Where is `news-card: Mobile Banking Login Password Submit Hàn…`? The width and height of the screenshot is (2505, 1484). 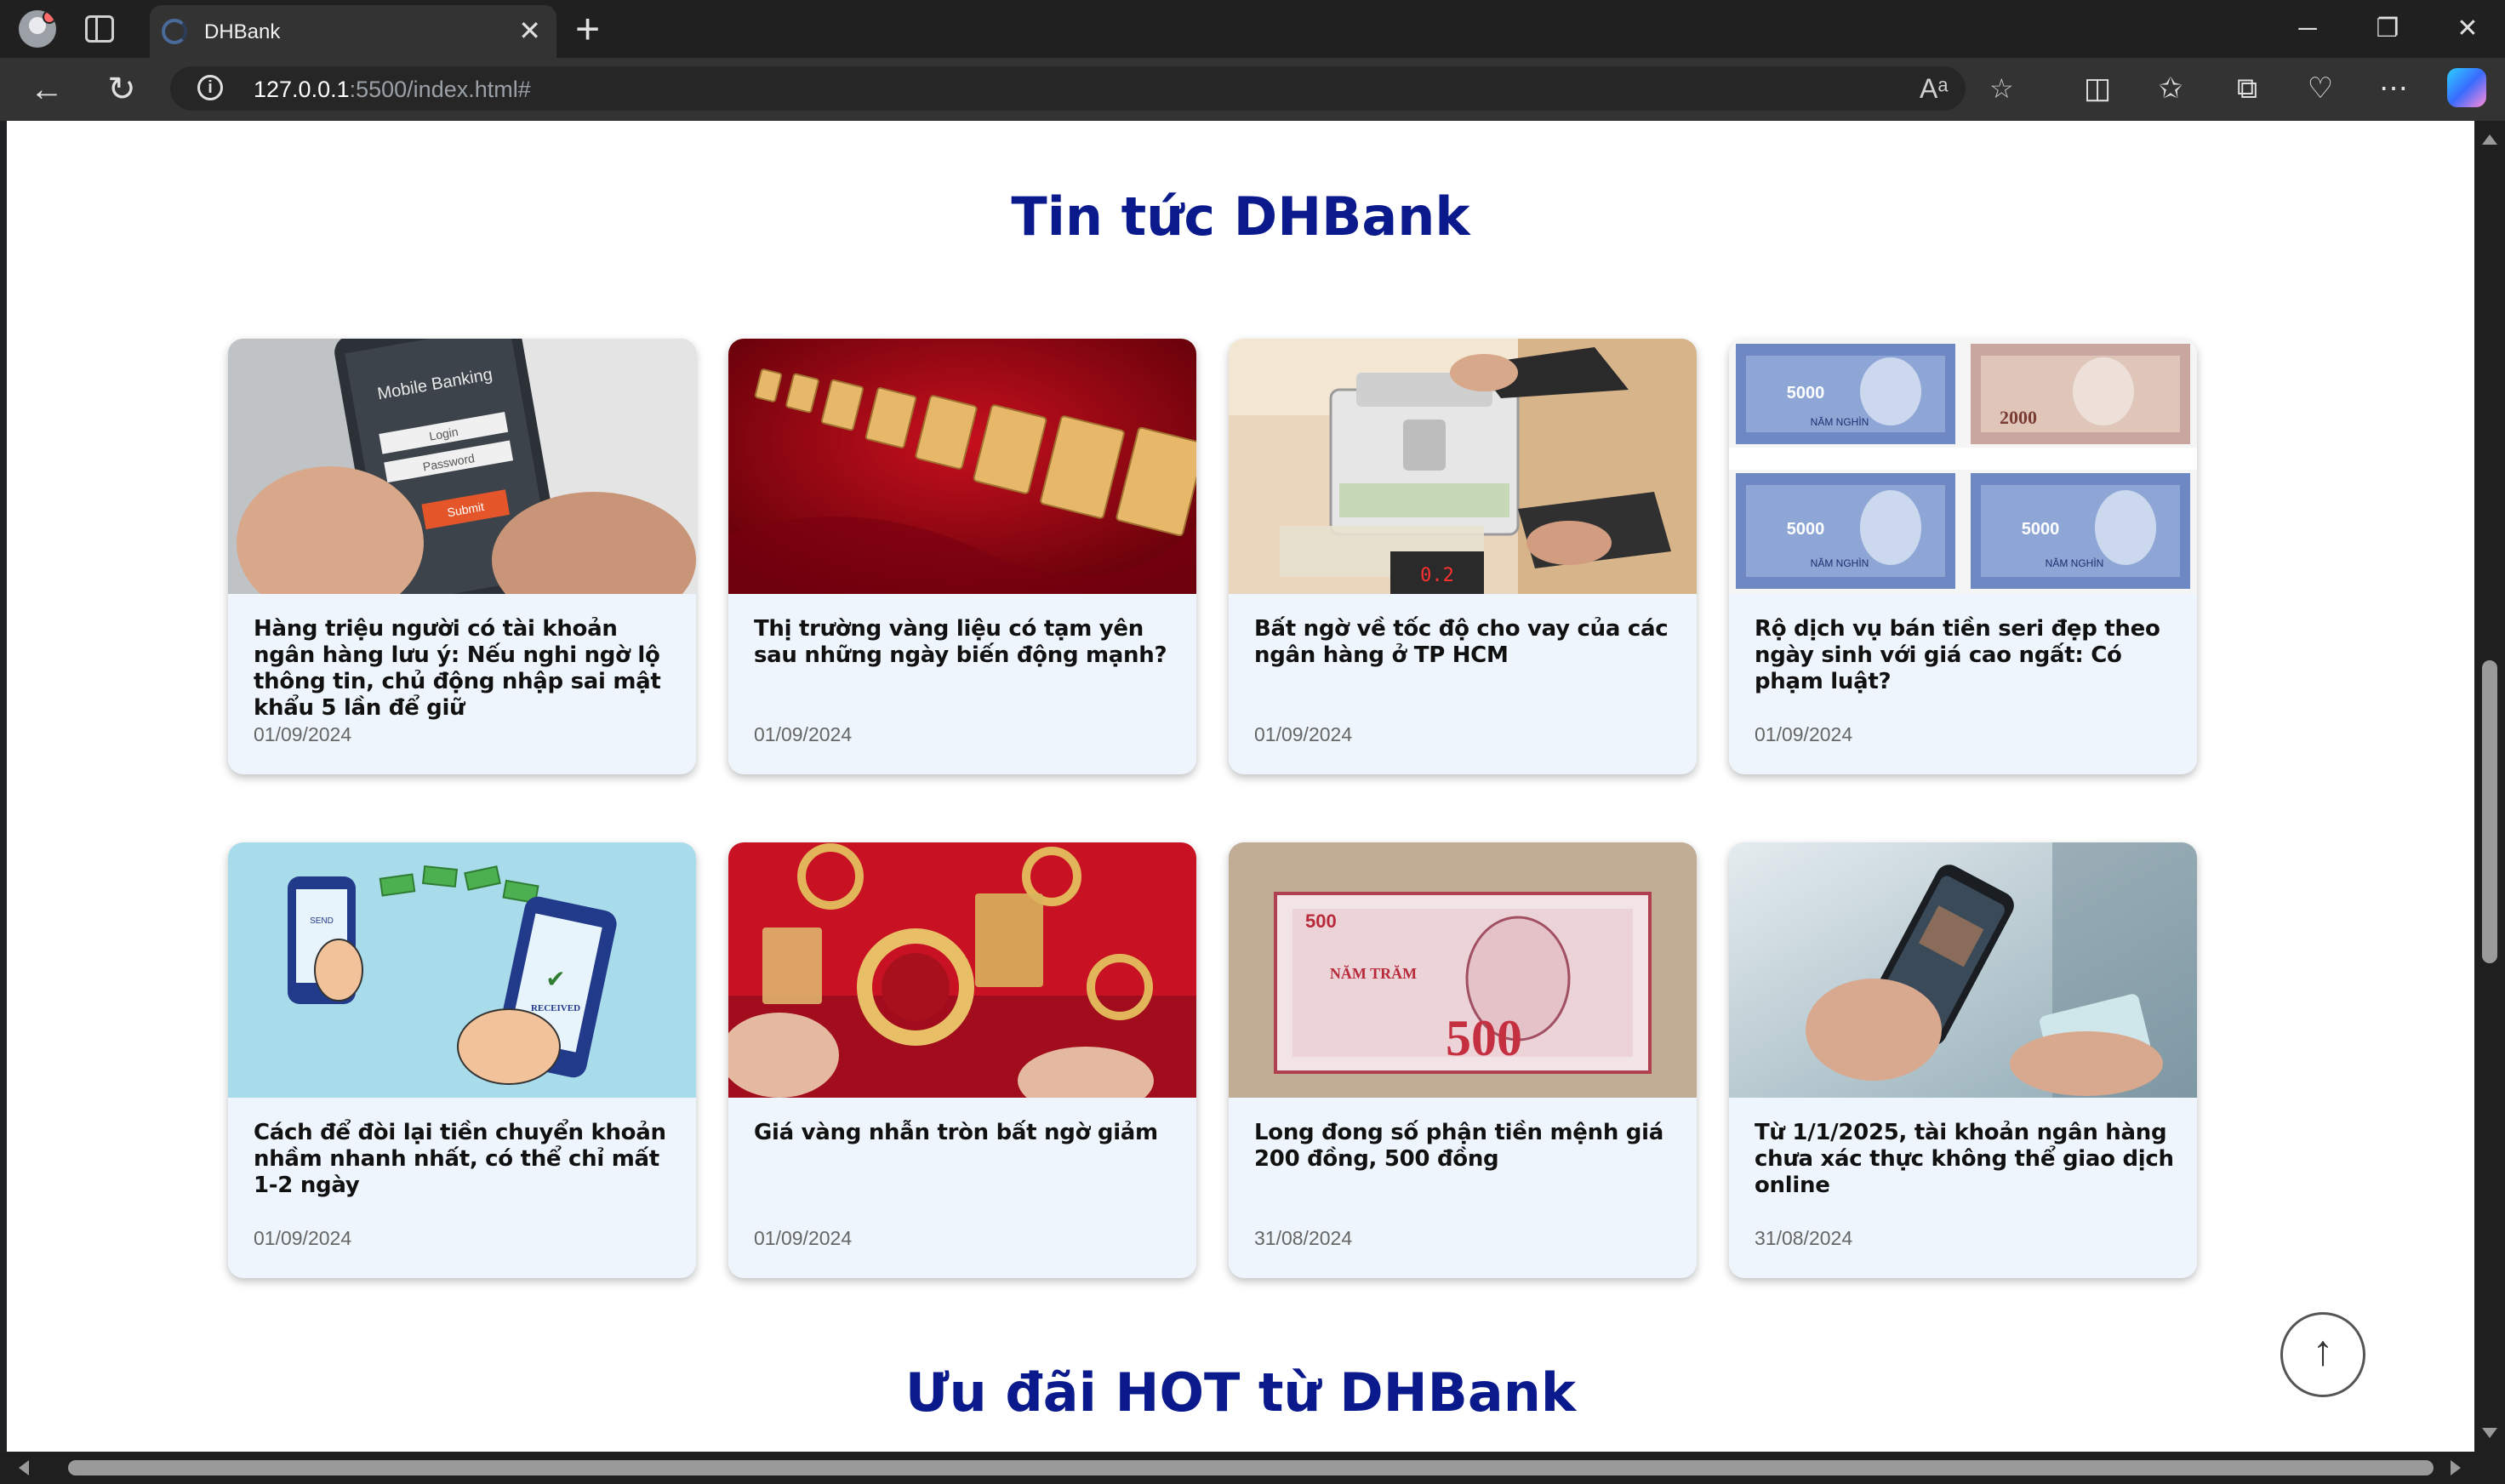 news-card: Mobile Banking Login Password Submit Hàn… is located at coordinates (462, 556).